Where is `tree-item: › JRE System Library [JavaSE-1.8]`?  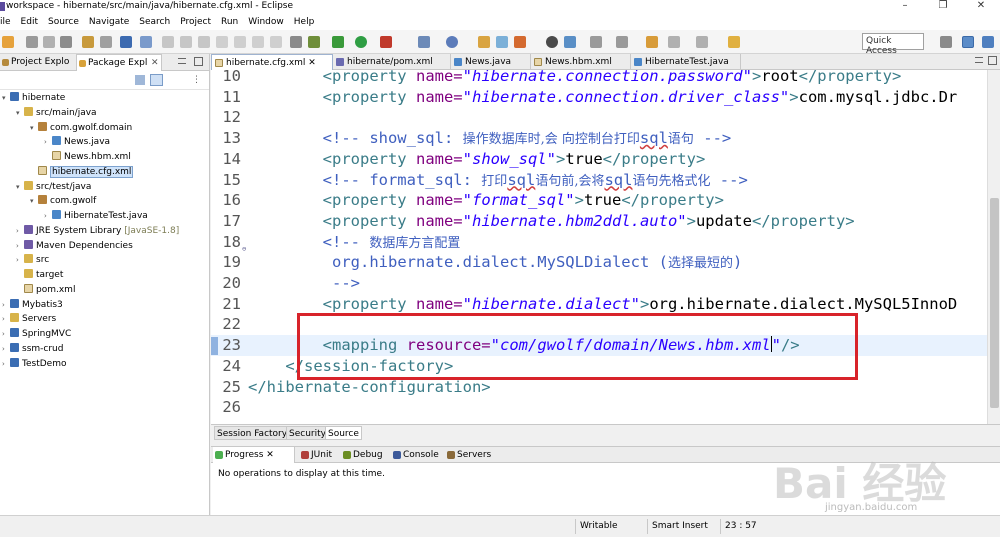 tree-item: › JRE System Library [JavaSE-1.8] is located at coordinates (97, 231).